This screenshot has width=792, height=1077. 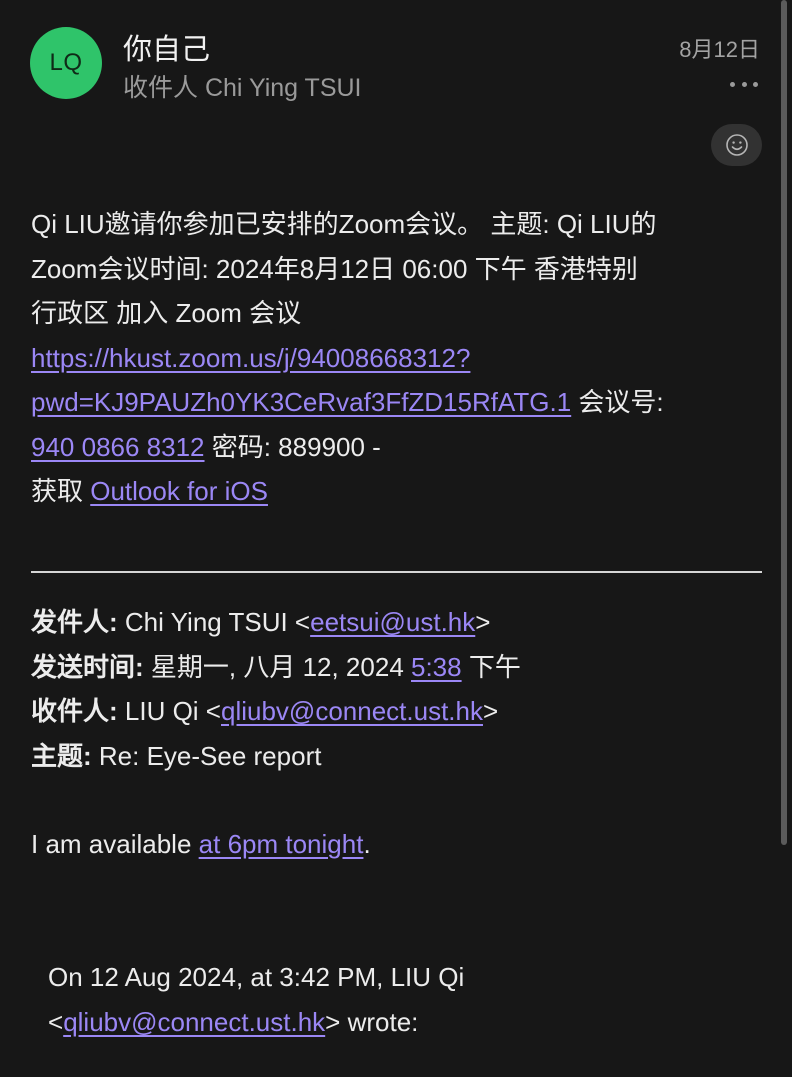 I want to click on reply-prefix: I am available, so click(x=115, y=844).